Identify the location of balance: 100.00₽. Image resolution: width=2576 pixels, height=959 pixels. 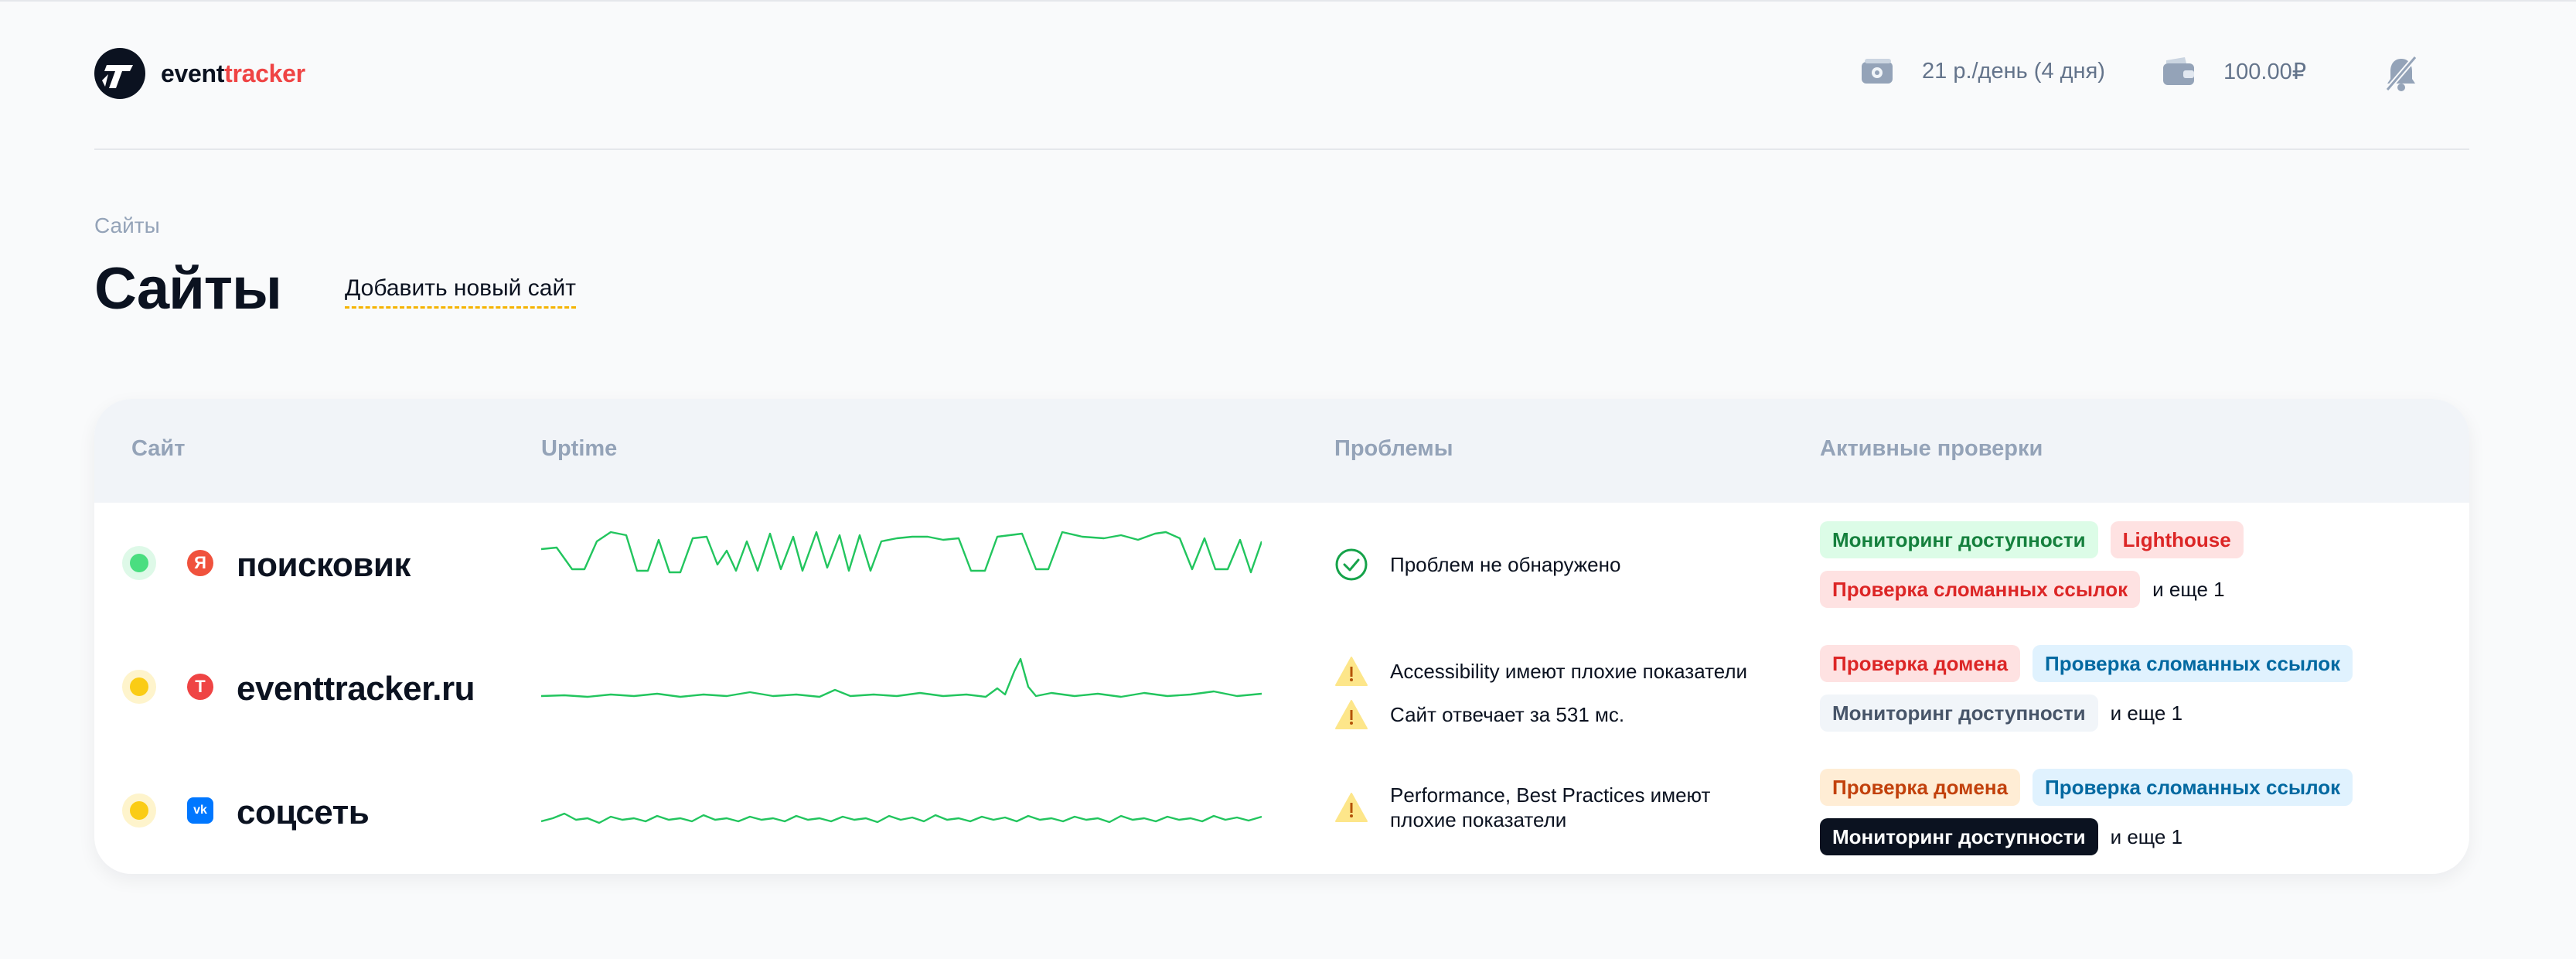
(2234, 71).